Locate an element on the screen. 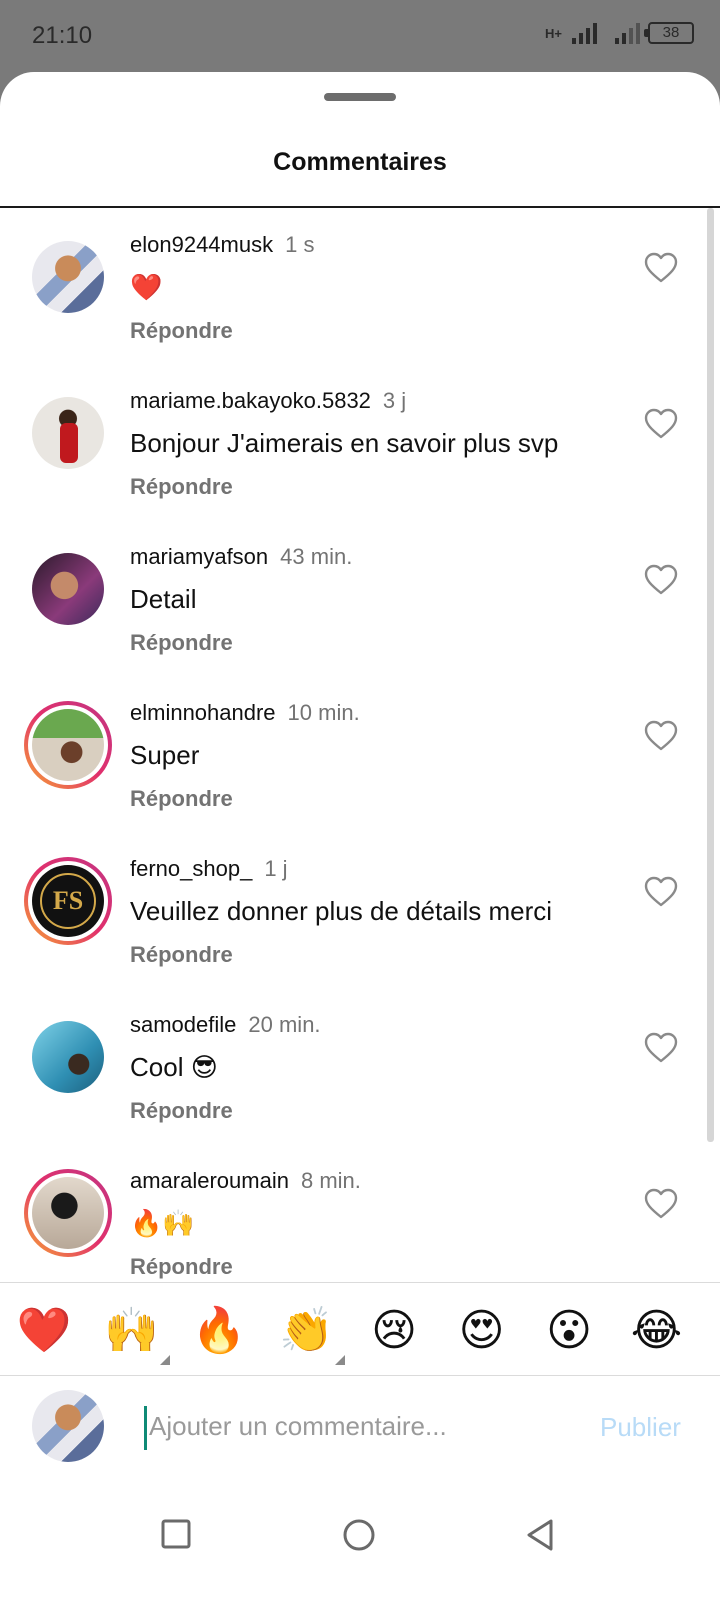 The image size is (720, 1612). comment-text: Super is located at coordinates (165, 755).